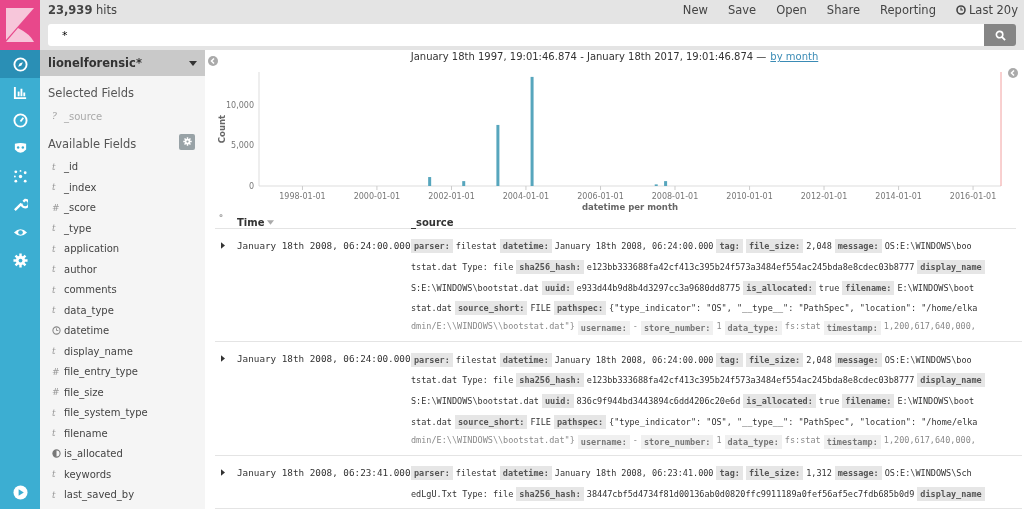 The height and width of the screenshot is (509, 1024). What do you see at coordinates (101, 372) in the screenshot?
I see `field-name: file_entry_type` at bounding box center [101, 372].